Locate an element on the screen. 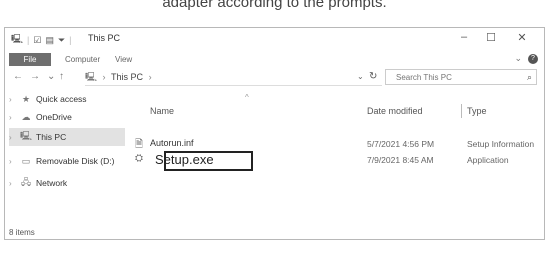 This screenshot has height=253, width=549. sort-ascending-icon: ^ is located at coordinates (247, 97).